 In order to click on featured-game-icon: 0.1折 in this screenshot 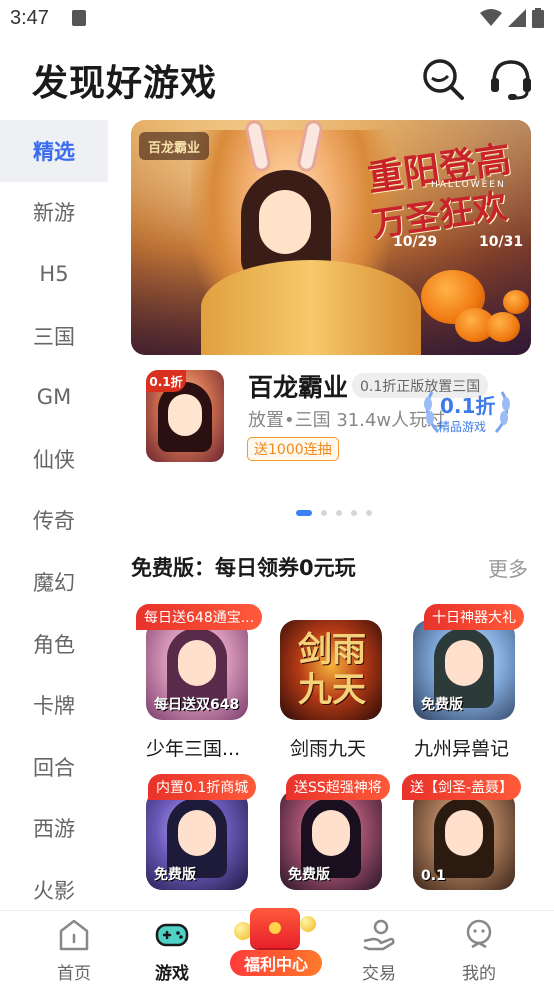, I will do `click(185, 416)`.